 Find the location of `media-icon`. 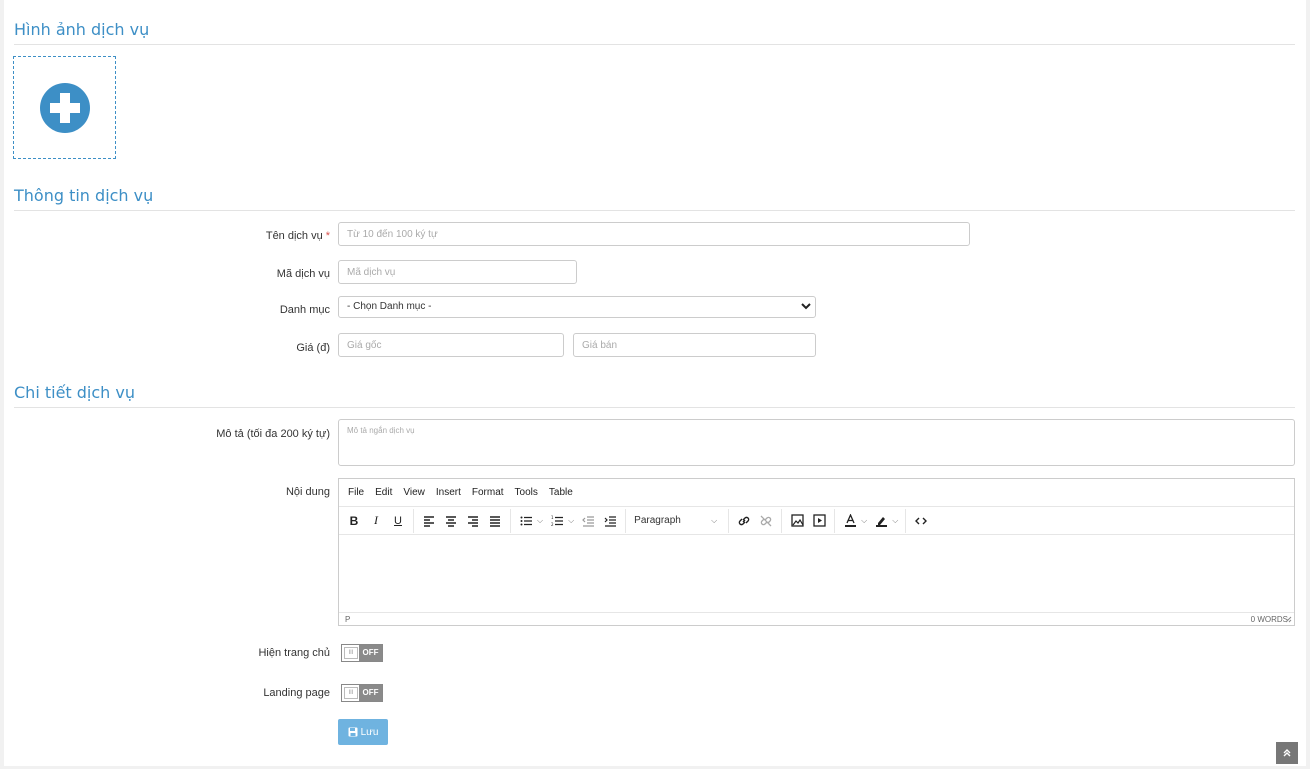

media-icon is located at coordinates (819, 521).